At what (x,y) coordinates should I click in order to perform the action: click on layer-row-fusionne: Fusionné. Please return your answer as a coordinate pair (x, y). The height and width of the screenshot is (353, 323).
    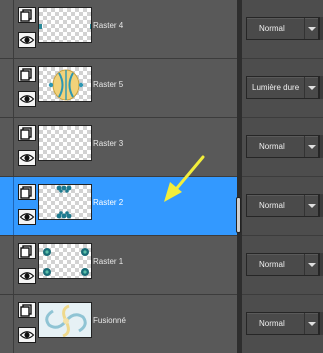
    Looking at the image, I should click on (118, 324).